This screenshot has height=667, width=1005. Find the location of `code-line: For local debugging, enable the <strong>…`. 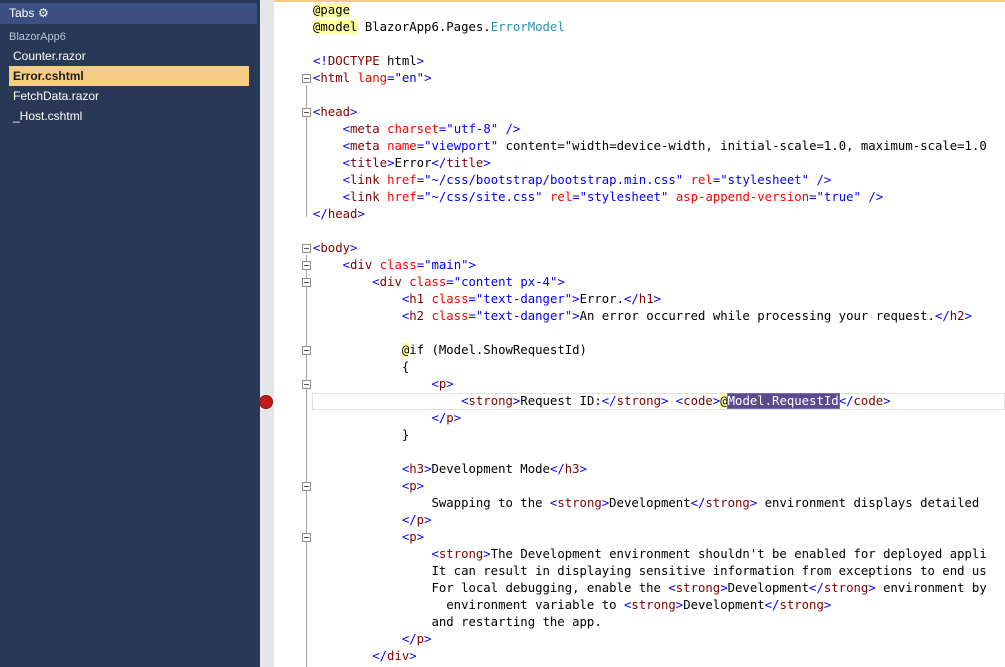

code-line: For local debugging, enable the <strong>… is located at coordinates (649, 588).